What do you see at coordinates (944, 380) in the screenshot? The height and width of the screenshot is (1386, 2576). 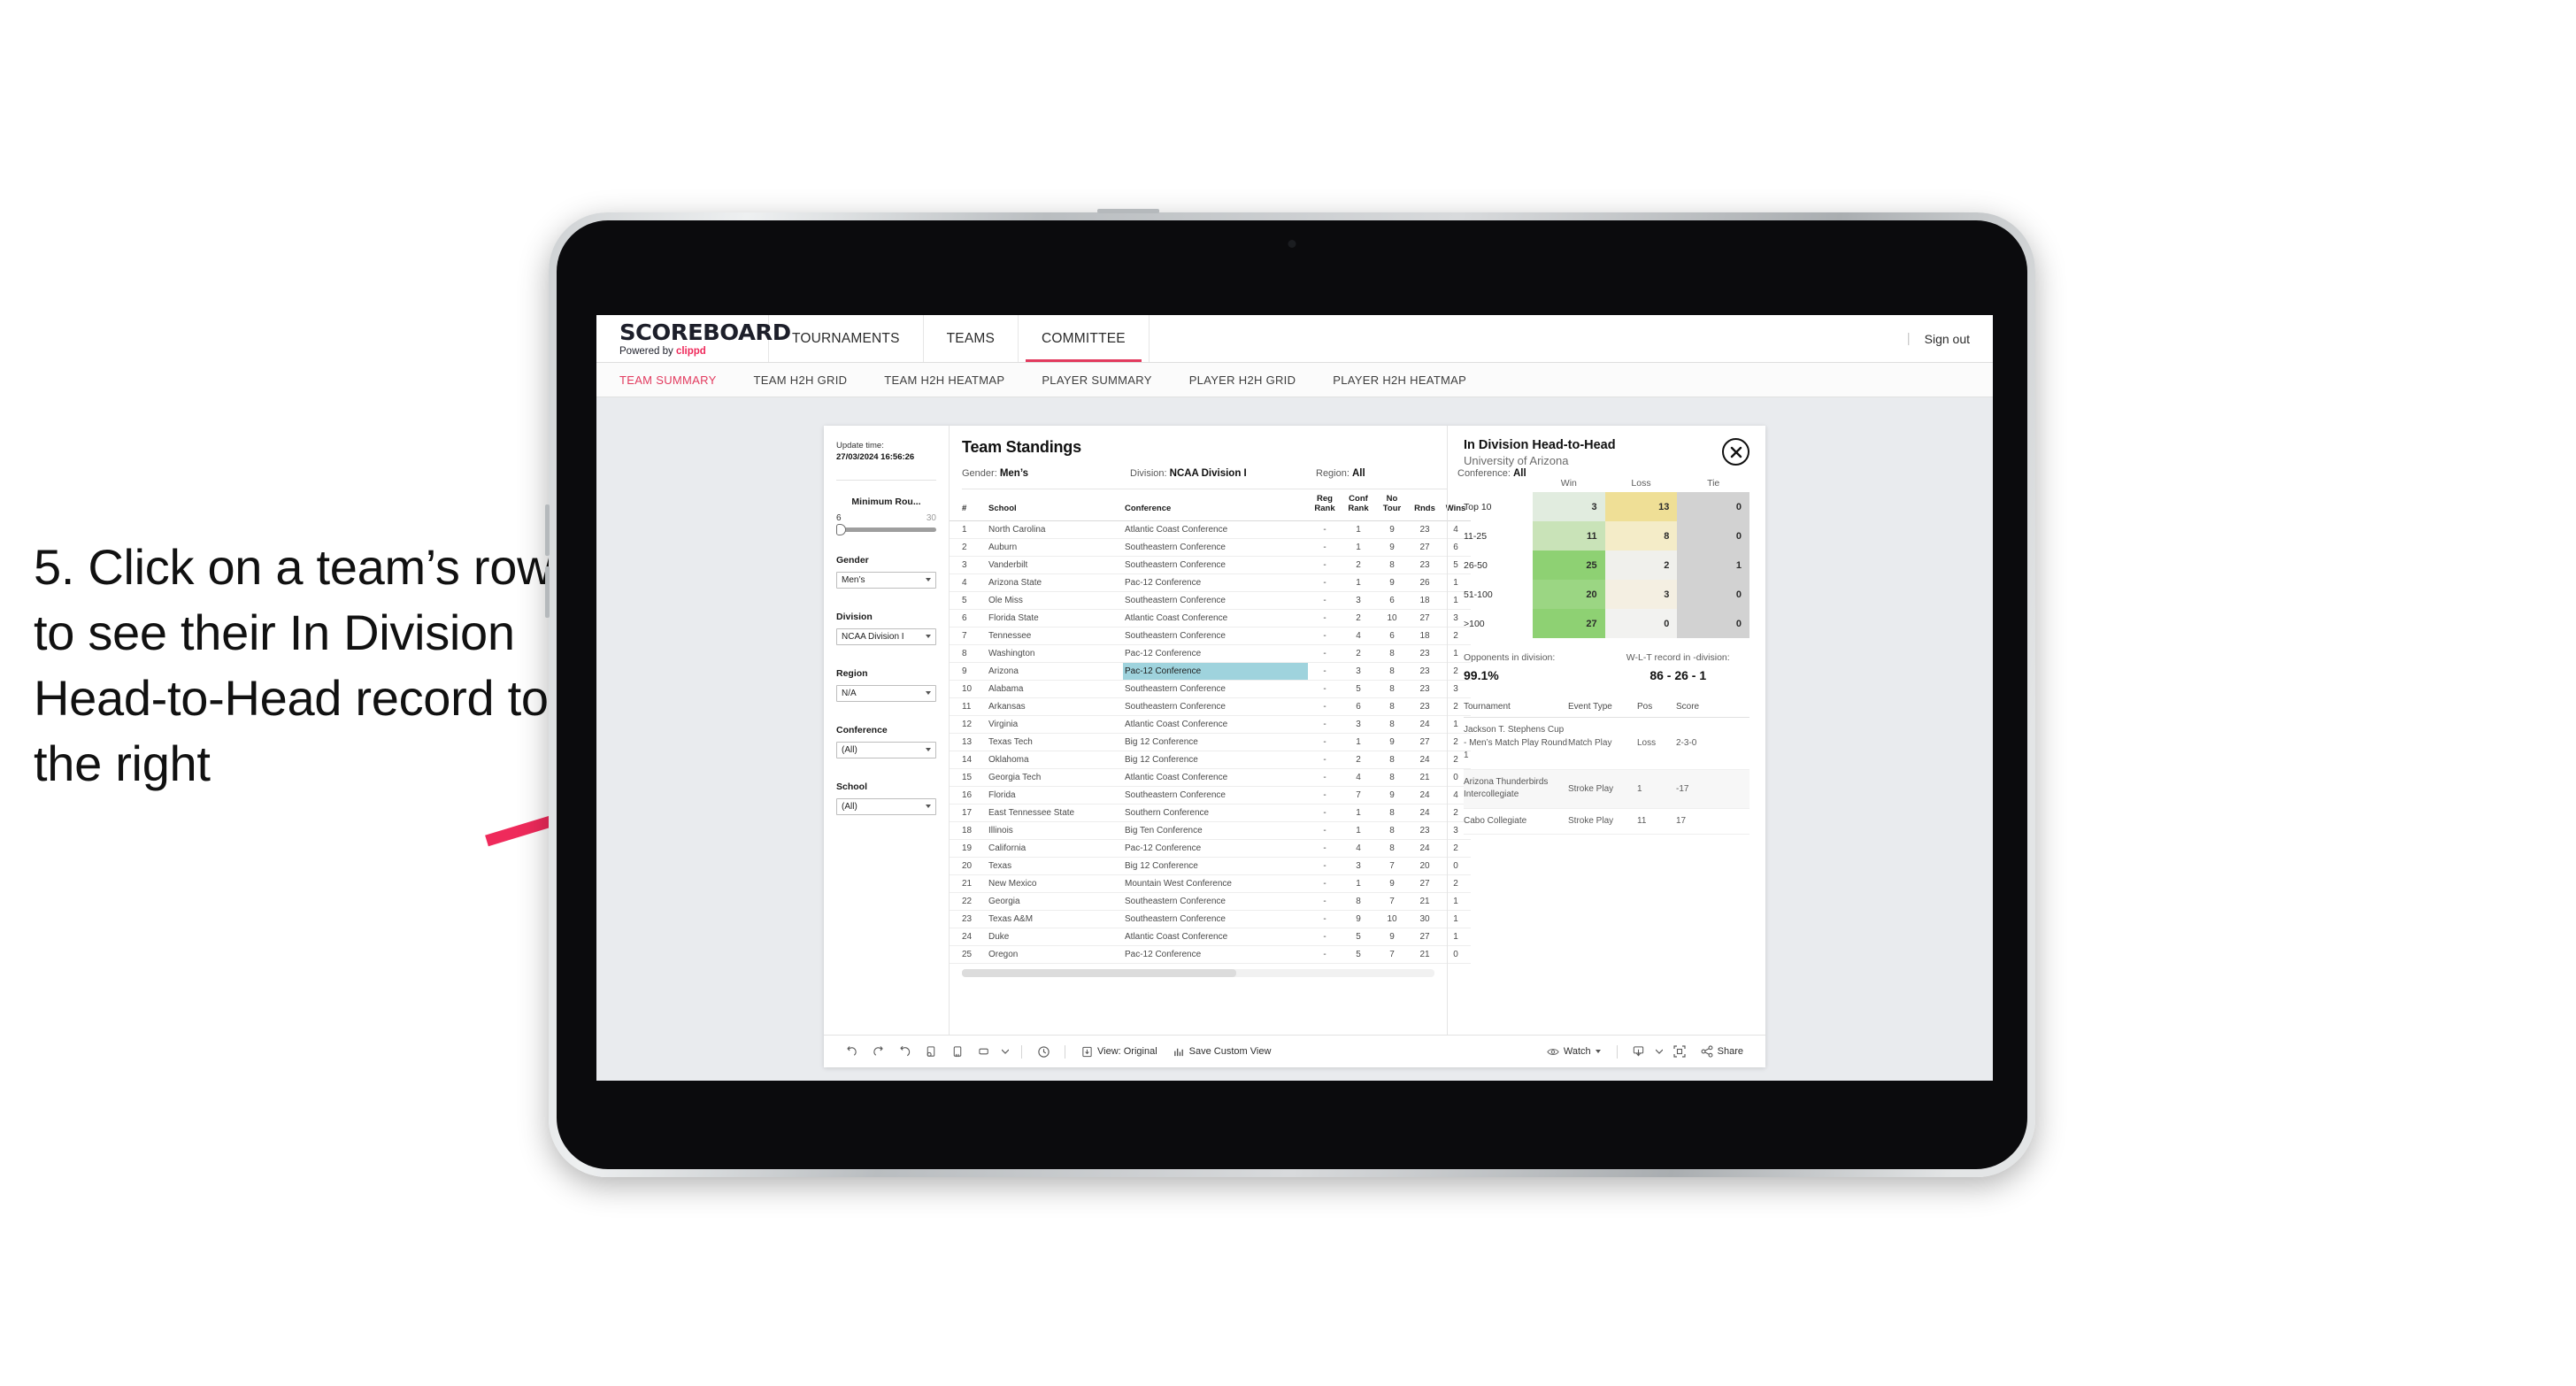 I see `subtab-team-h2h-heatmap: TEAM H2H HEATMAP` at bounding box center [944, 380].